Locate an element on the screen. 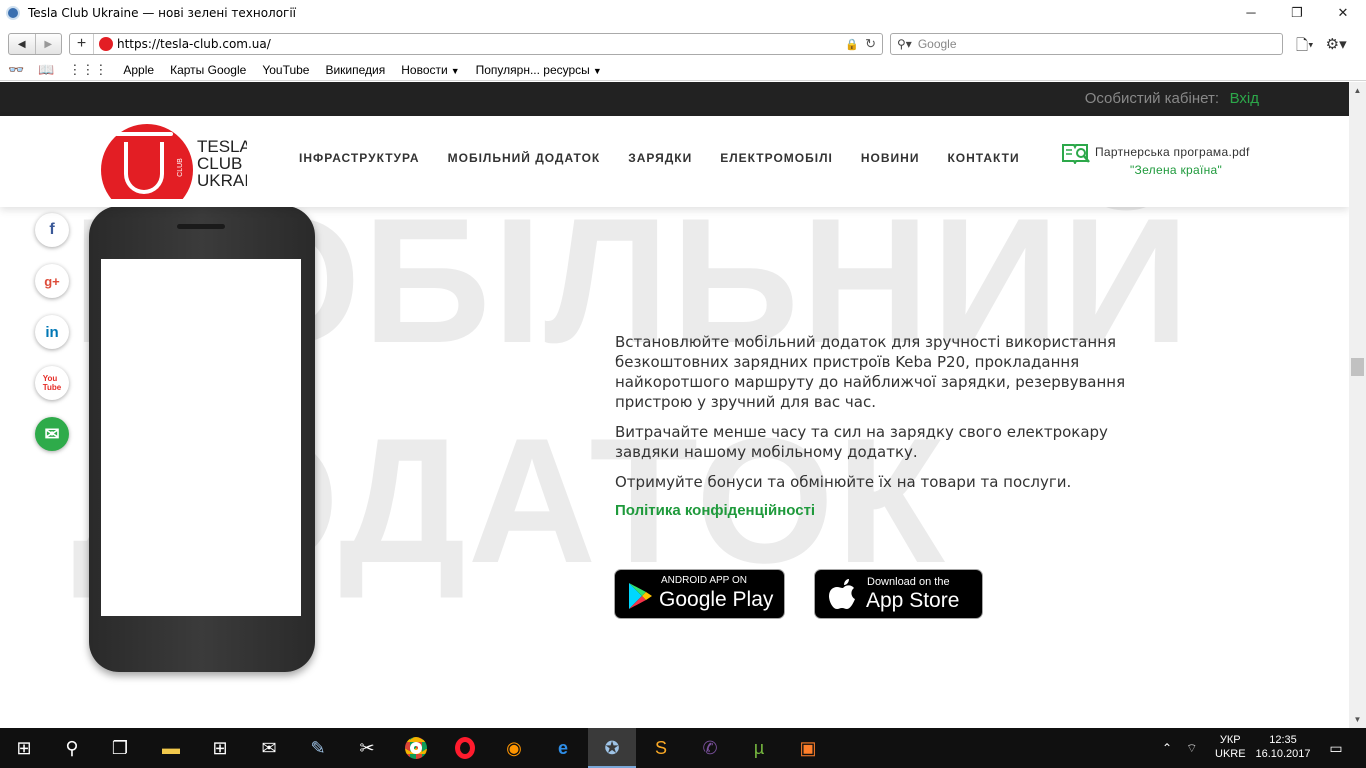  bookmark-google-maps: Карты Google is located at coordinates (208, 70).